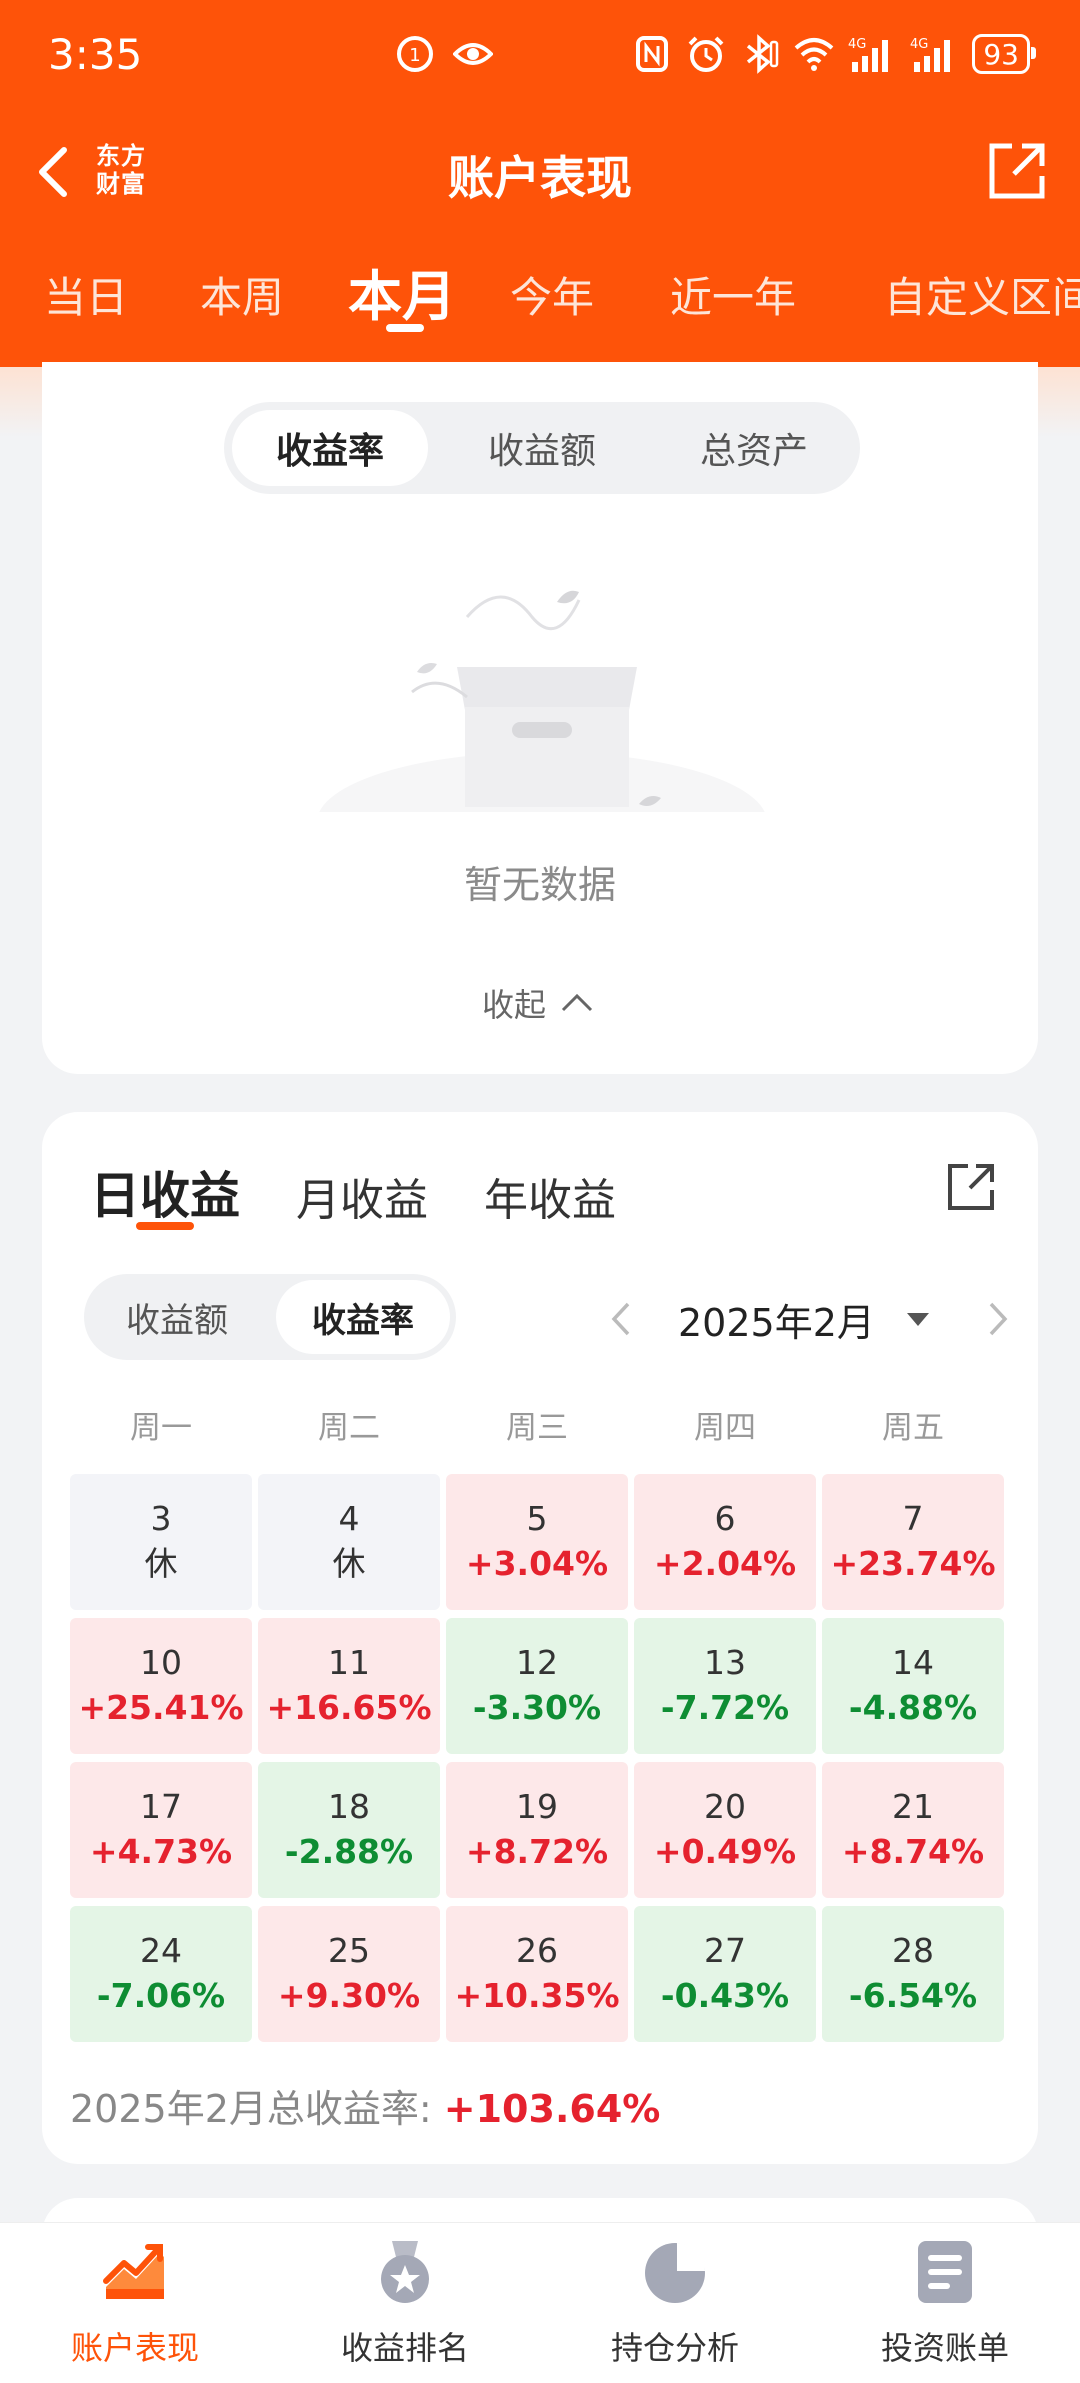 Image resolution: width=1080 pixels, height=2383 pixels. What do you see at coordinates (913, 1995) in the screenshot?
I see `day-return: -6.54%` at bounding box center [913, 1995].